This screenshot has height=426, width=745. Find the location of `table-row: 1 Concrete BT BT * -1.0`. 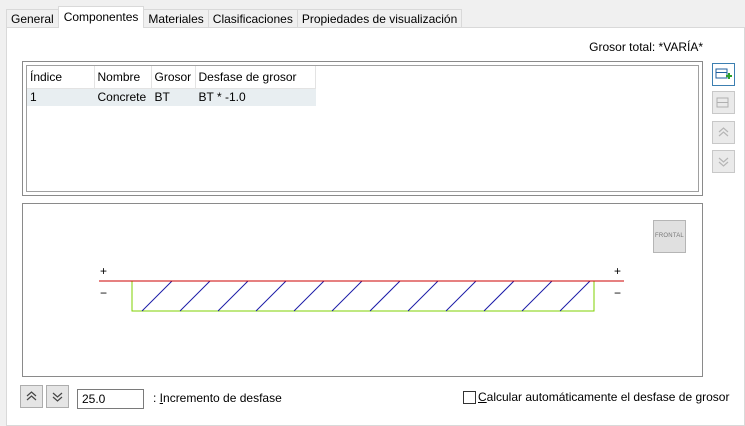

table-row: 1 Concrete BT BT * -1.0 is located at coordinates (171, 97).